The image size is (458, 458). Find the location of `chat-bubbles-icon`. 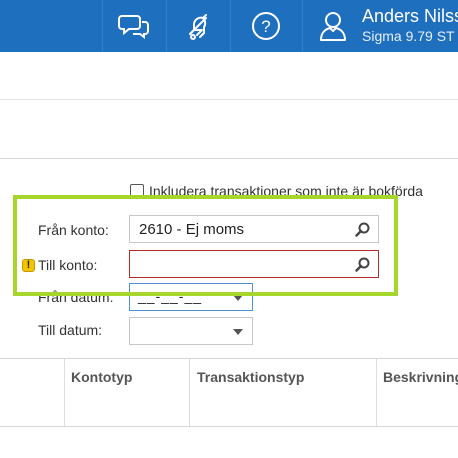

chat-bubbles-icon is located at coordinates (133, 27).